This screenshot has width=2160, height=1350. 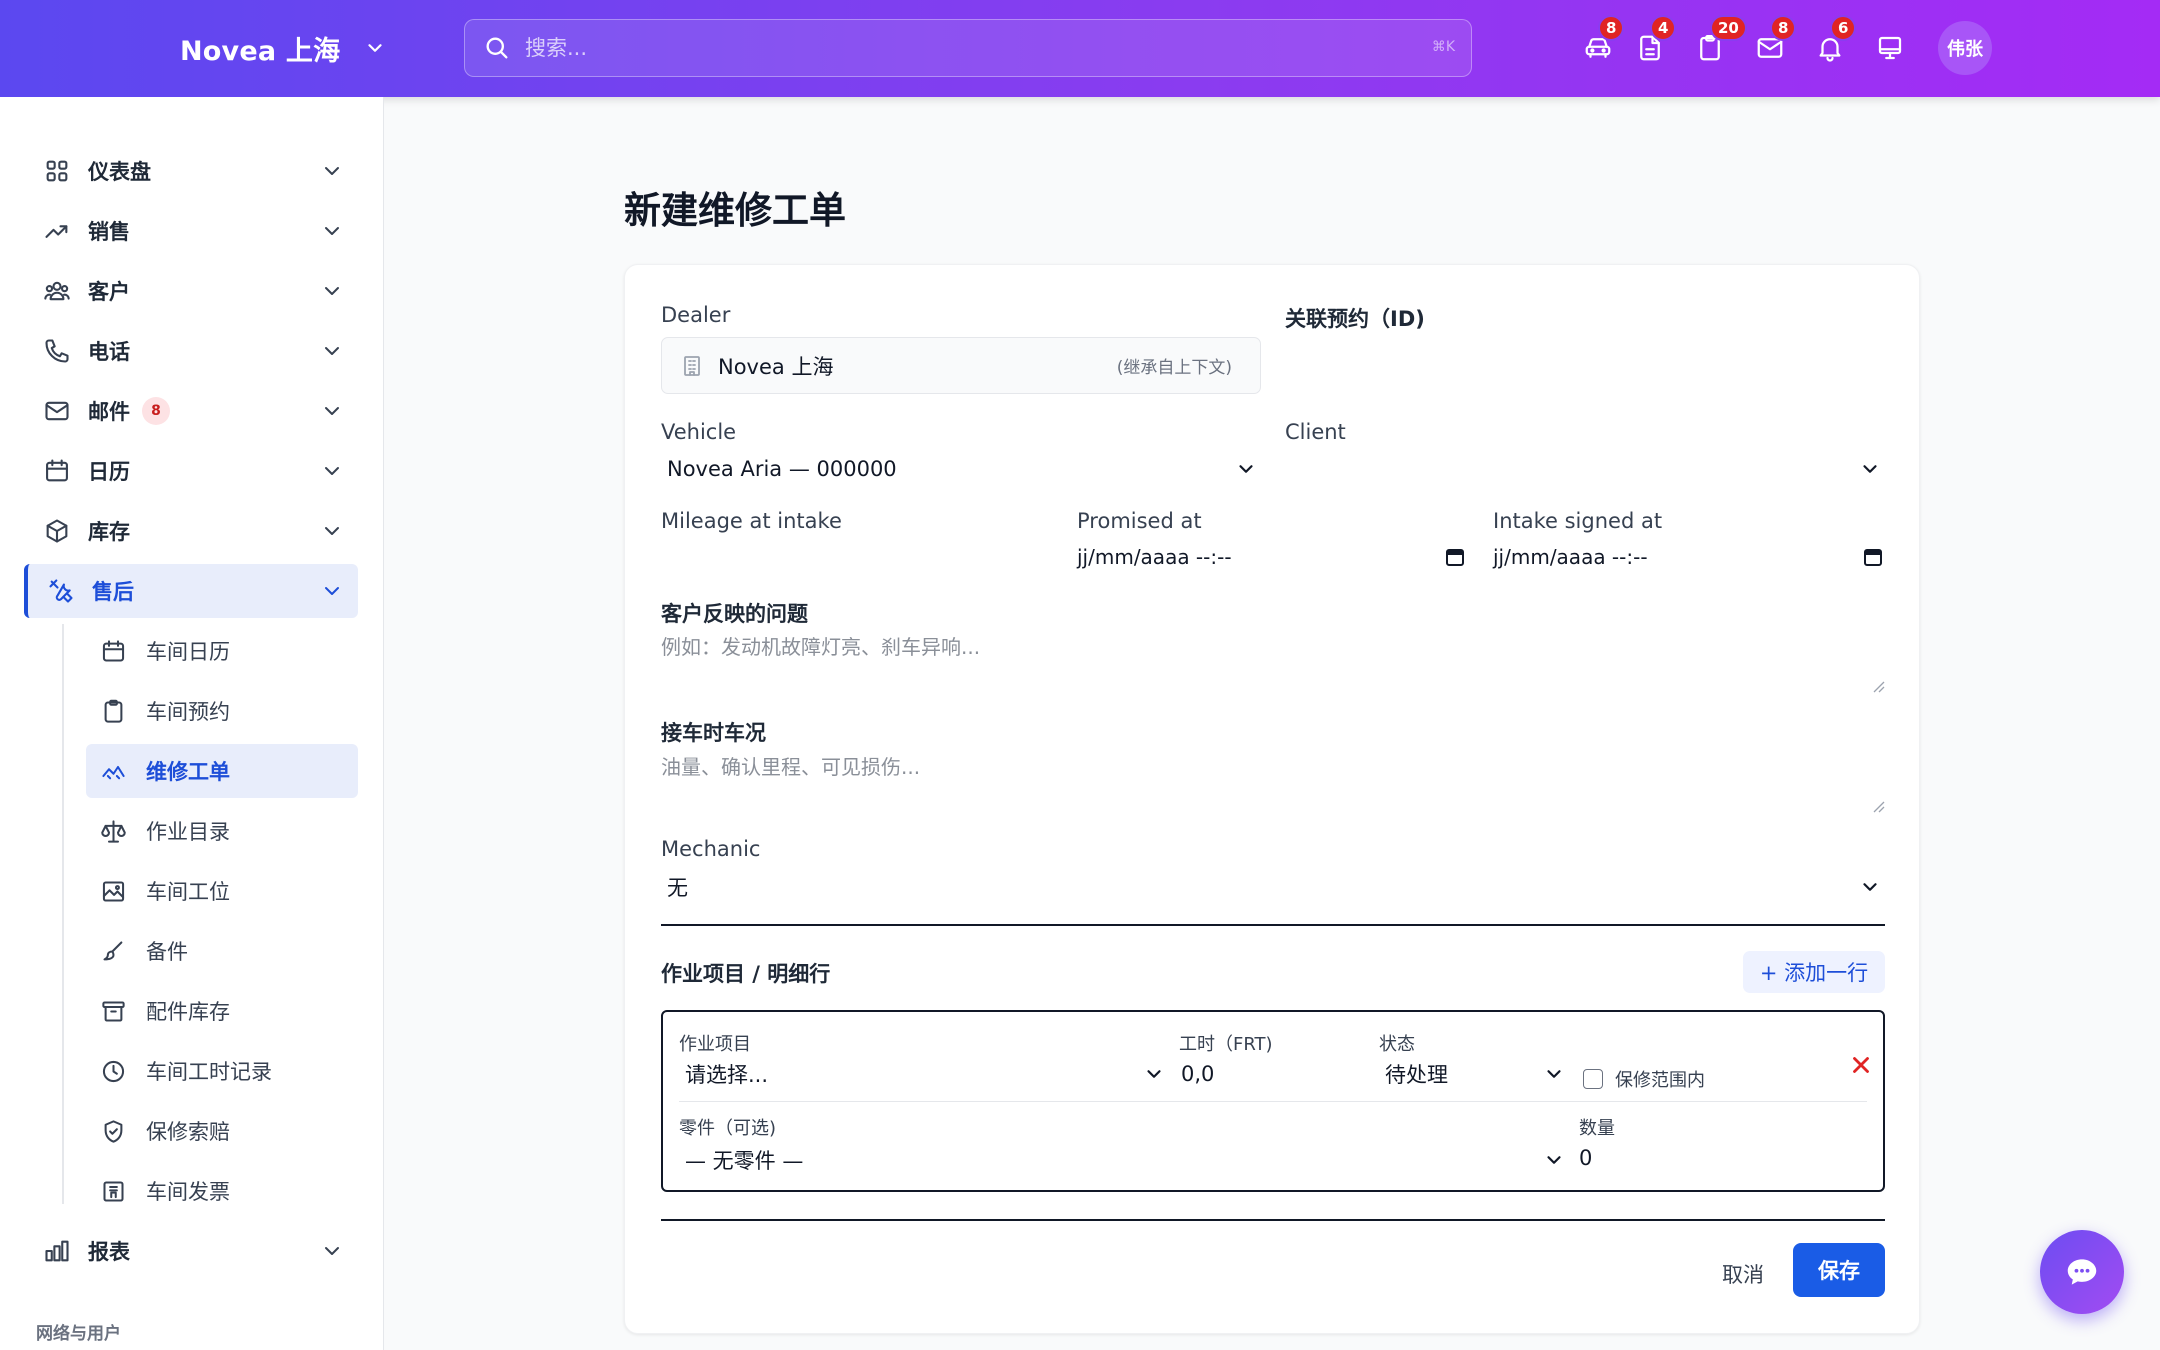 What do you see at coordinates (119, 172) in the screenshot?
I see `sidebar-item-label: 仪表盘` at bounding box center [119, 172].